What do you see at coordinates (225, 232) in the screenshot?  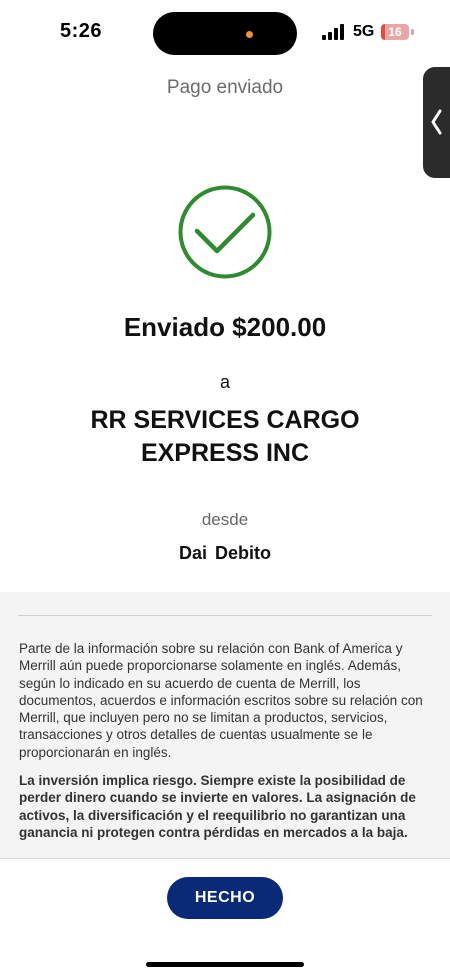 I see `check-circle-icon` at bounding box center [225, 232].